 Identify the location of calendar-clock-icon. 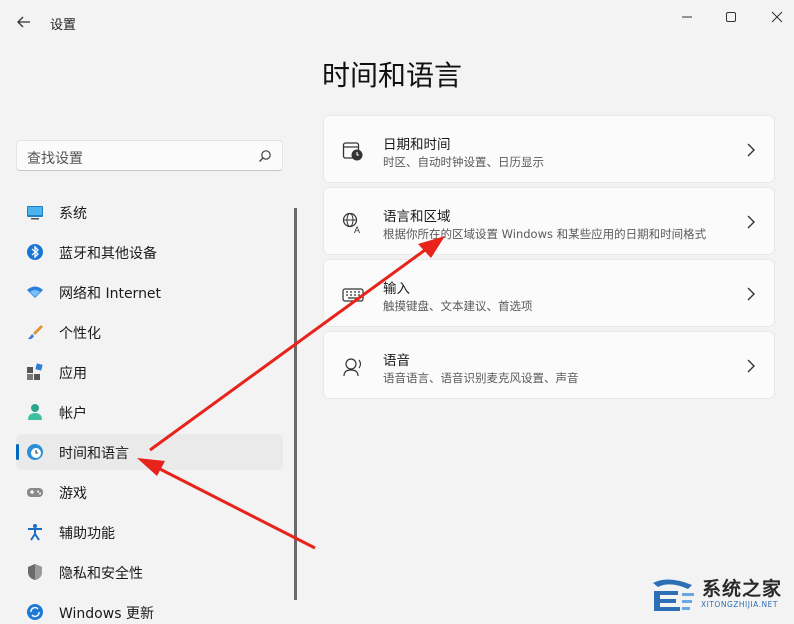
(352, 151).